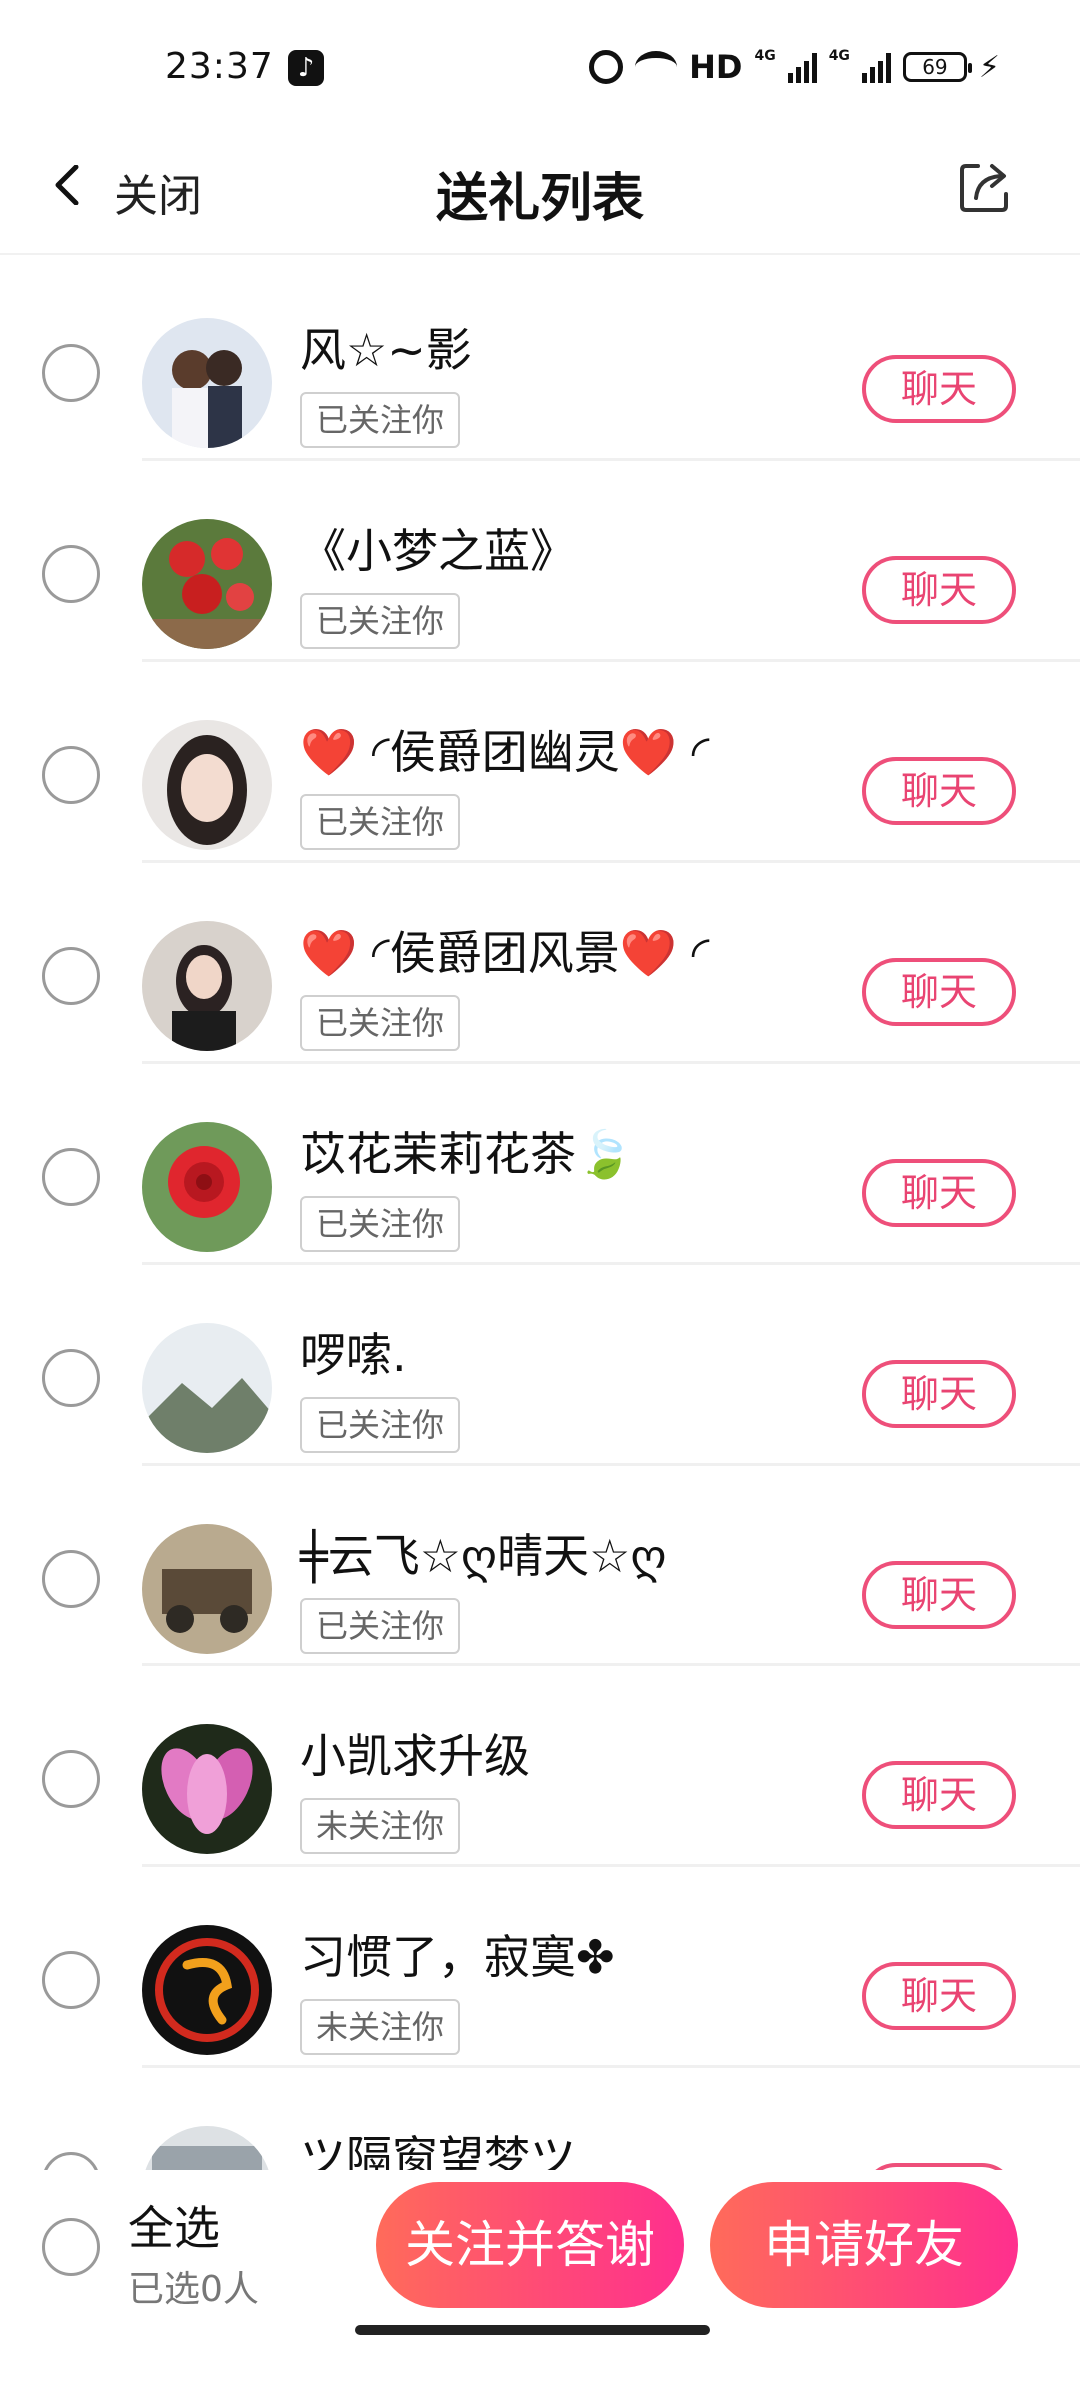 This screenshot has height=2400, width=1080. I want to click on signal-icon, so click(802, 67).